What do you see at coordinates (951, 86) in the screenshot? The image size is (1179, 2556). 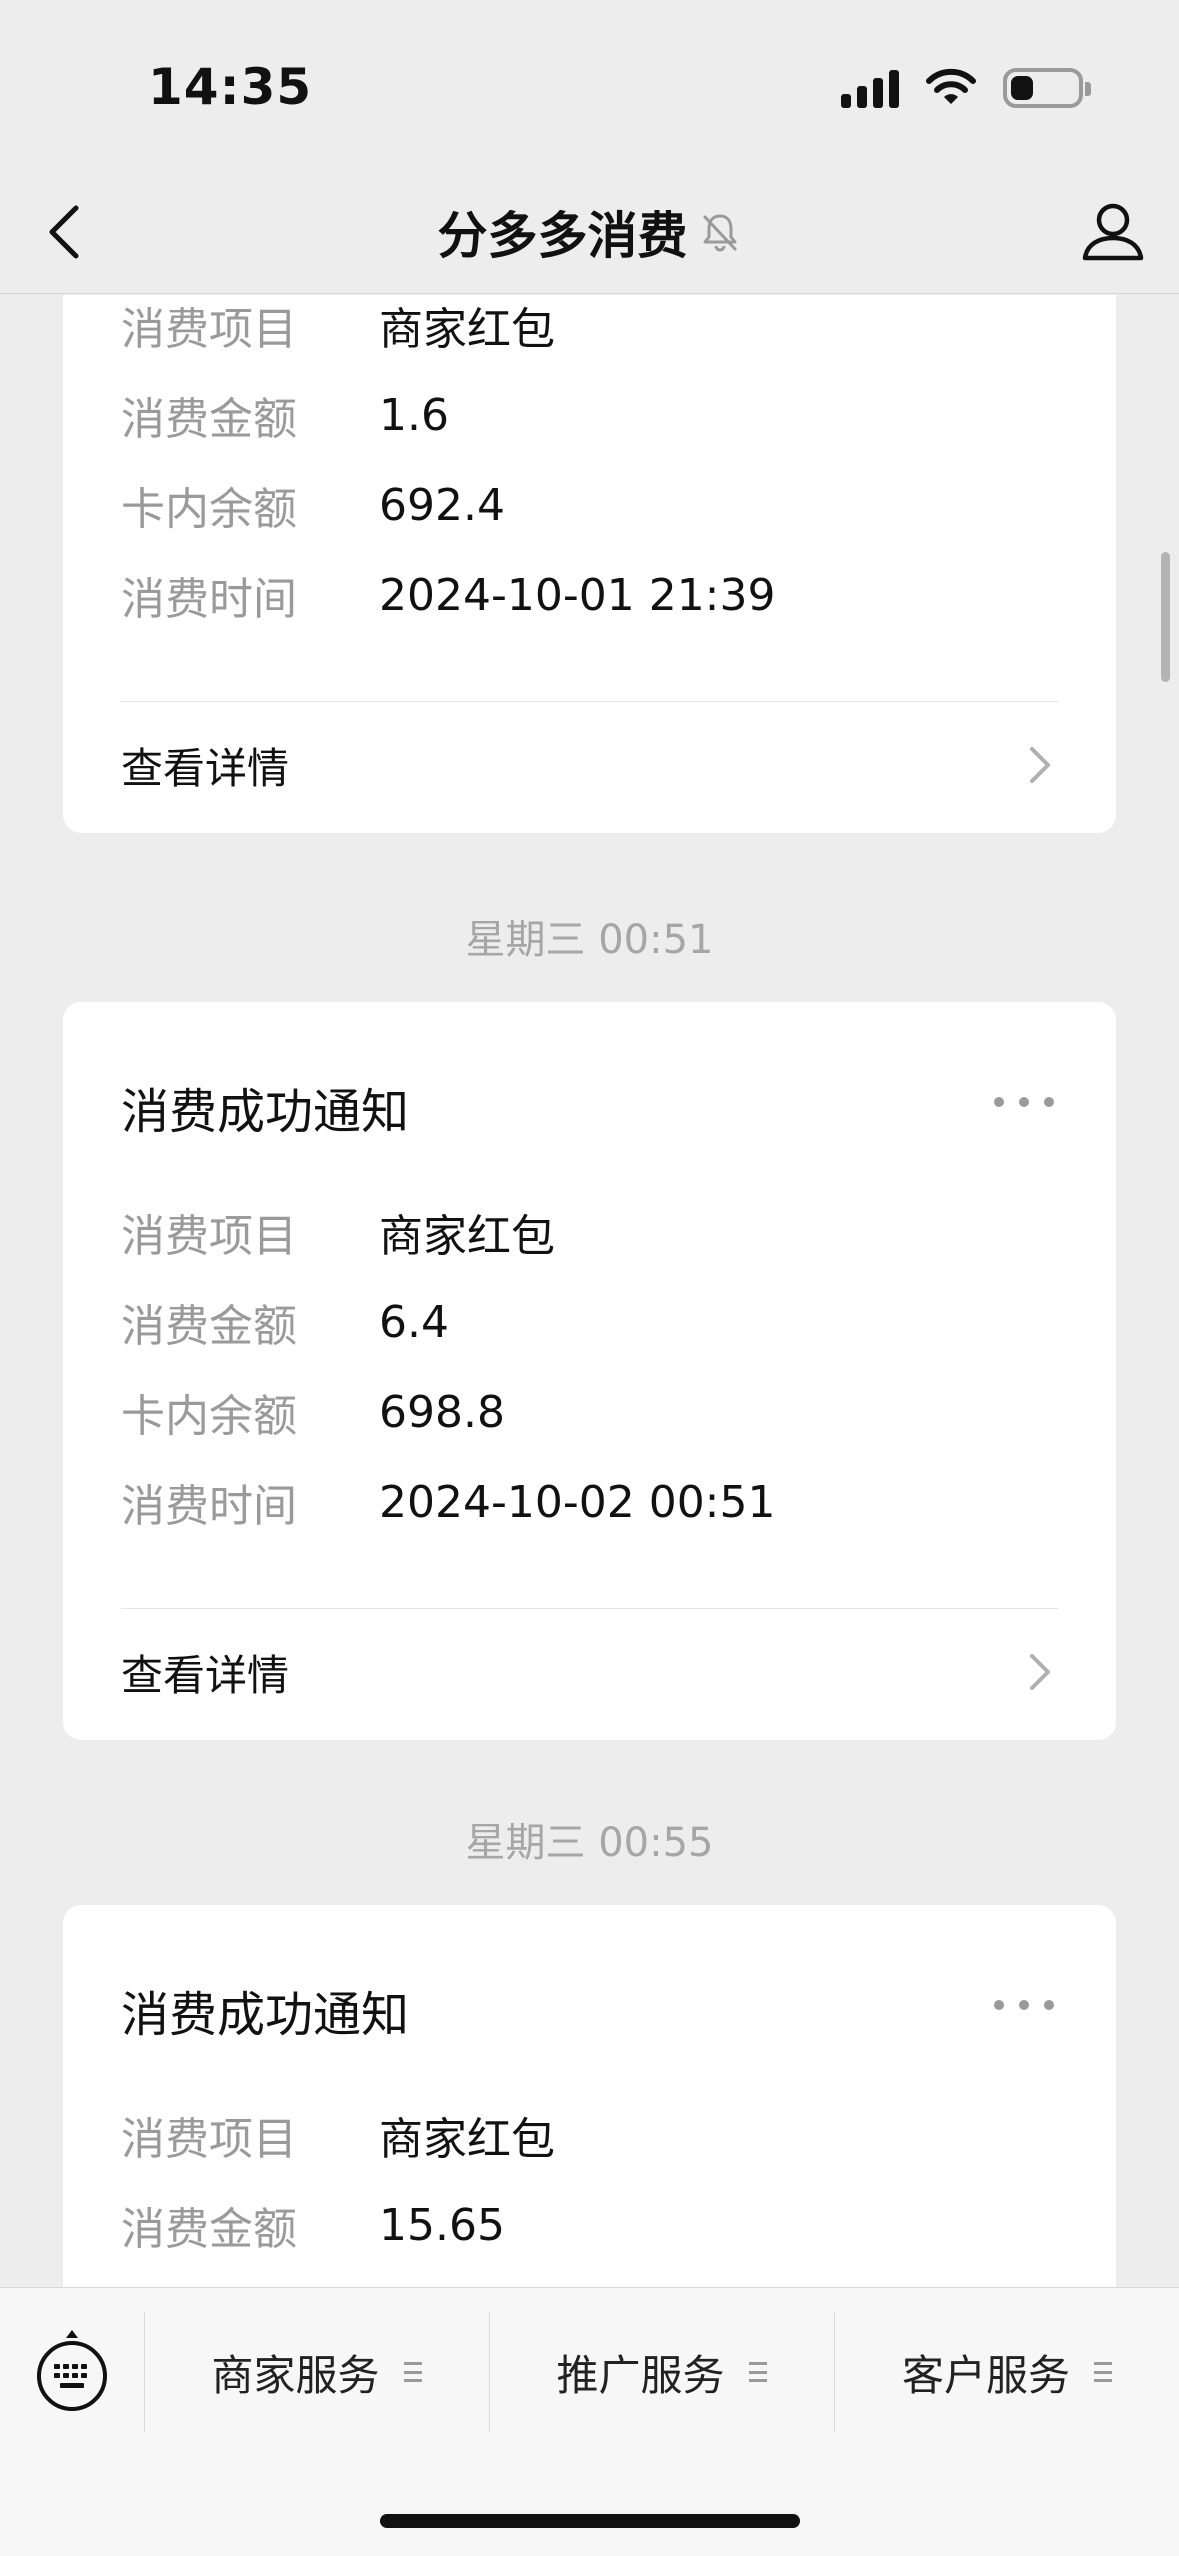 I see `wifi-icon` at bounding box center [951, 86].